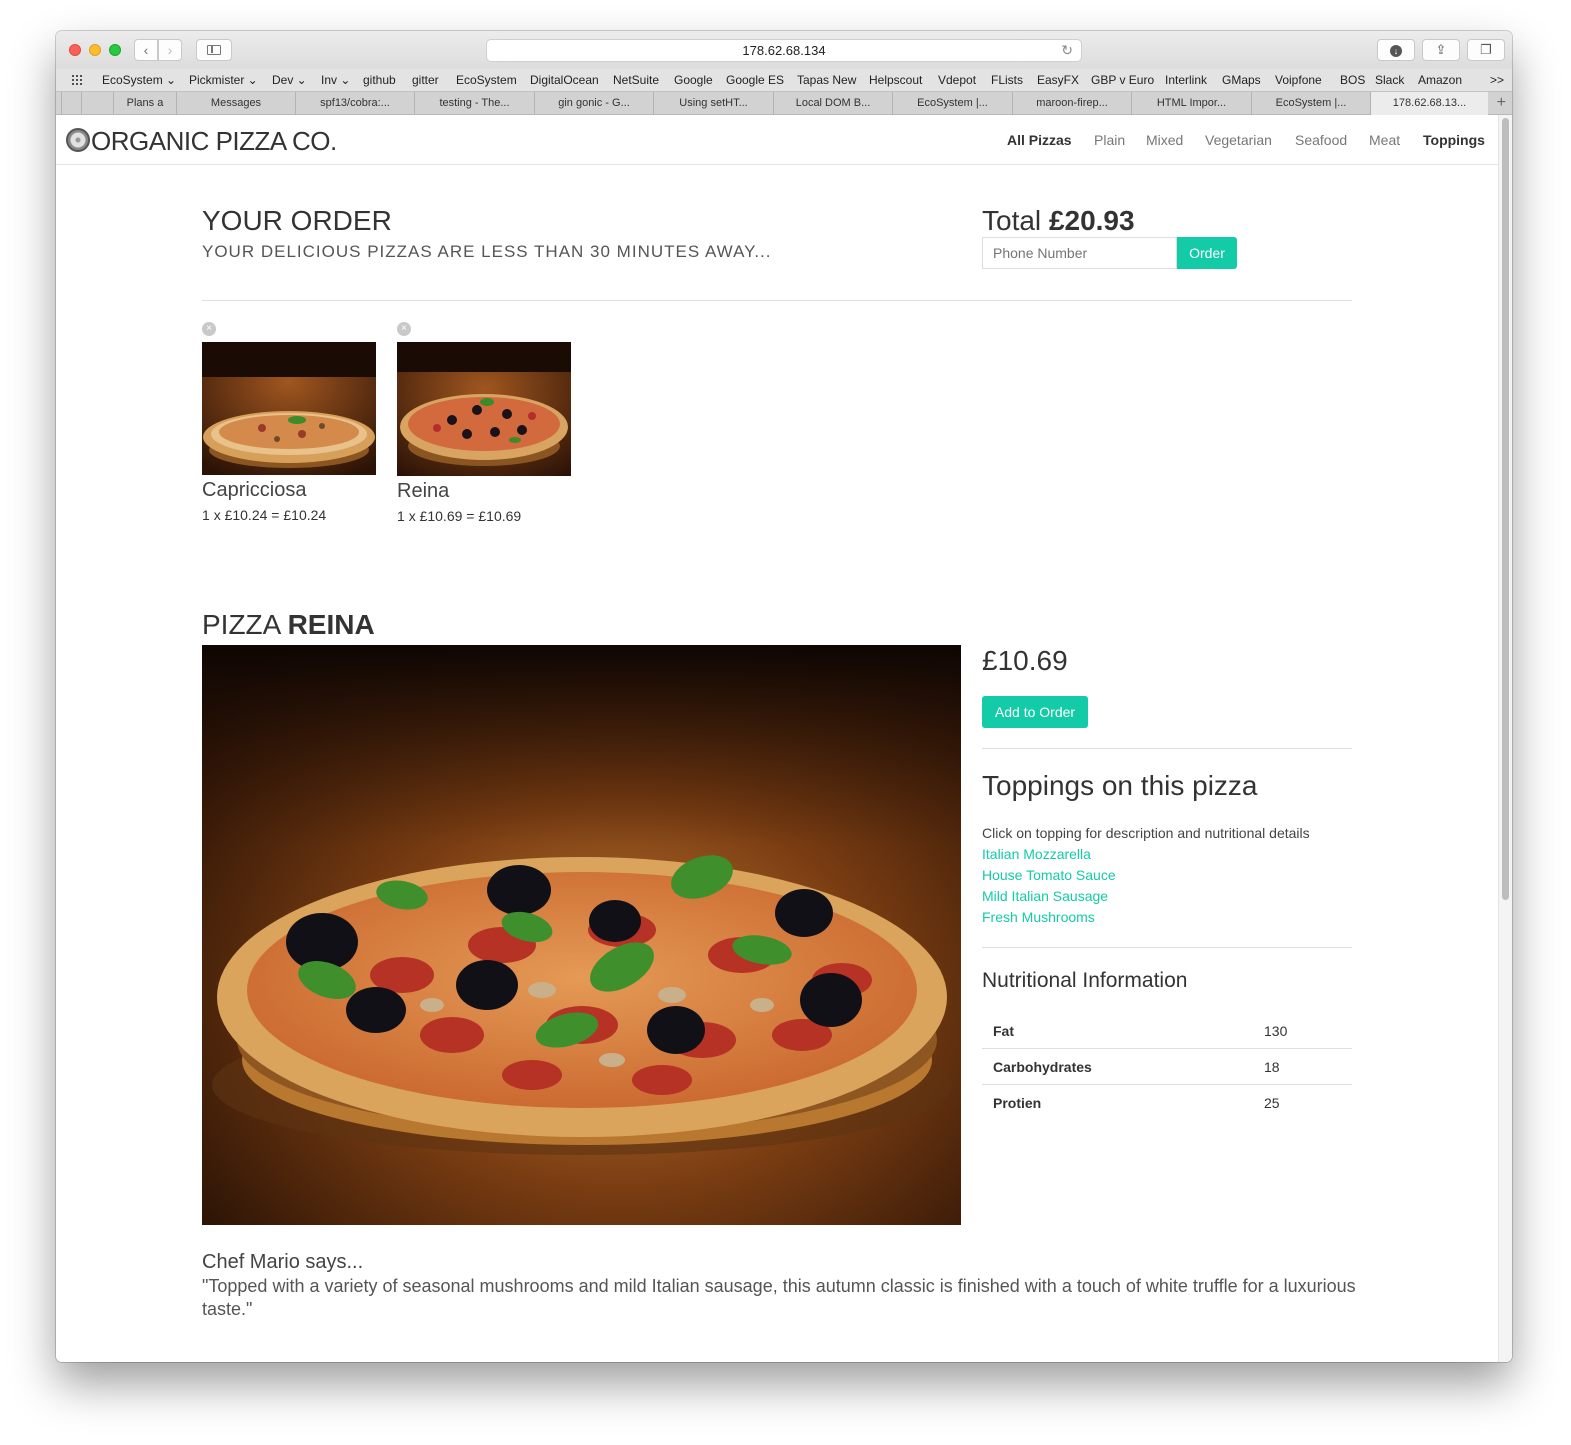 This screenshot has width=1571, height=1445. Describe the element at coordinates (115, 50) in the screenshot. I see `zoom-window-button` at that location.